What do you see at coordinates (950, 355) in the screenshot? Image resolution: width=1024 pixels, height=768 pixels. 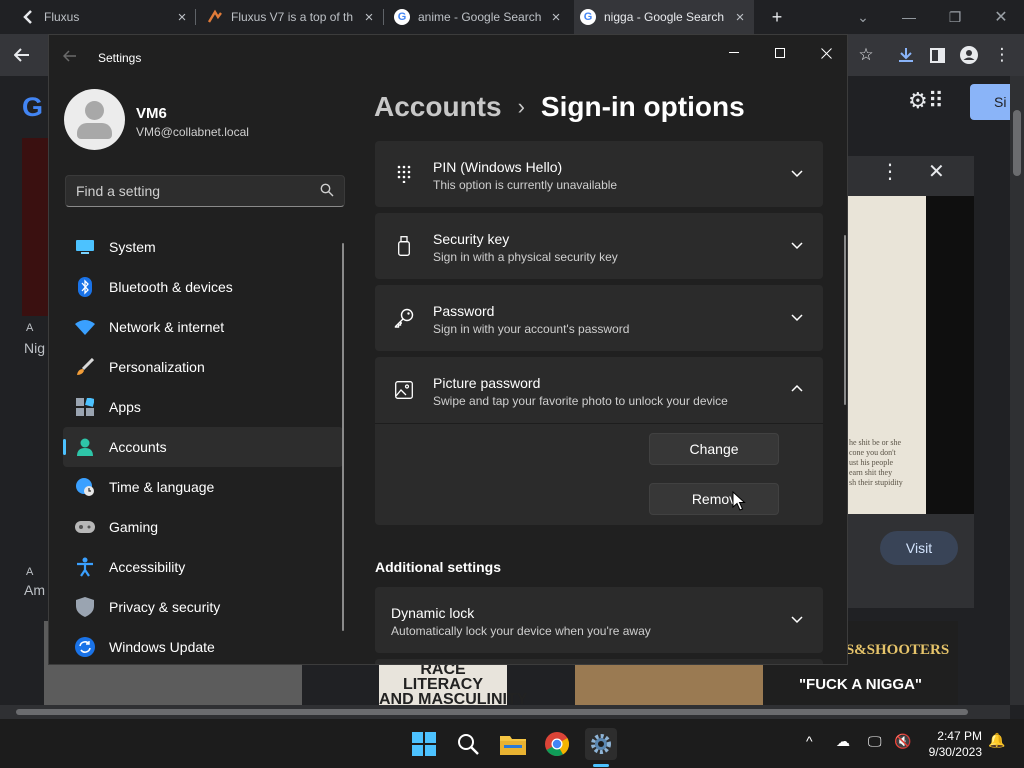 I see `preview-image-border` at bounding box center [950, 355].